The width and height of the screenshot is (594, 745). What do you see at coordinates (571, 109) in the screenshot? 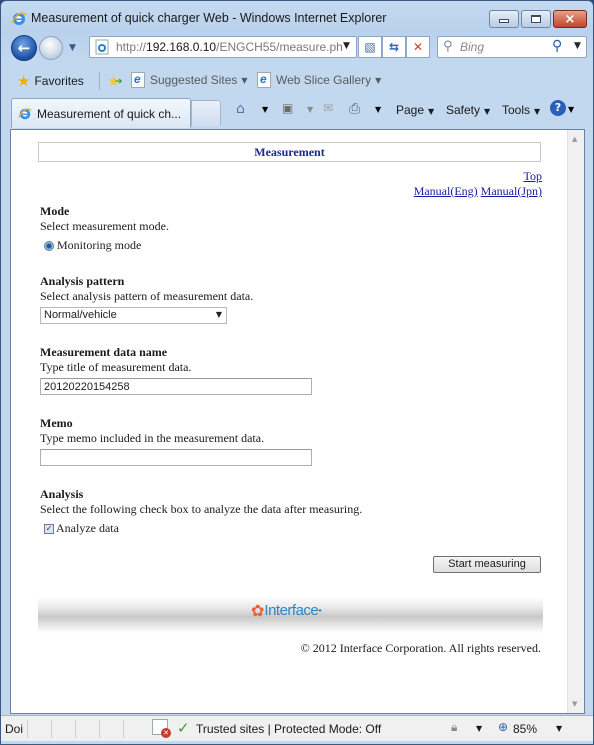
I see `help-dropdown-icon: ▼` at bounding box center [571, 109].